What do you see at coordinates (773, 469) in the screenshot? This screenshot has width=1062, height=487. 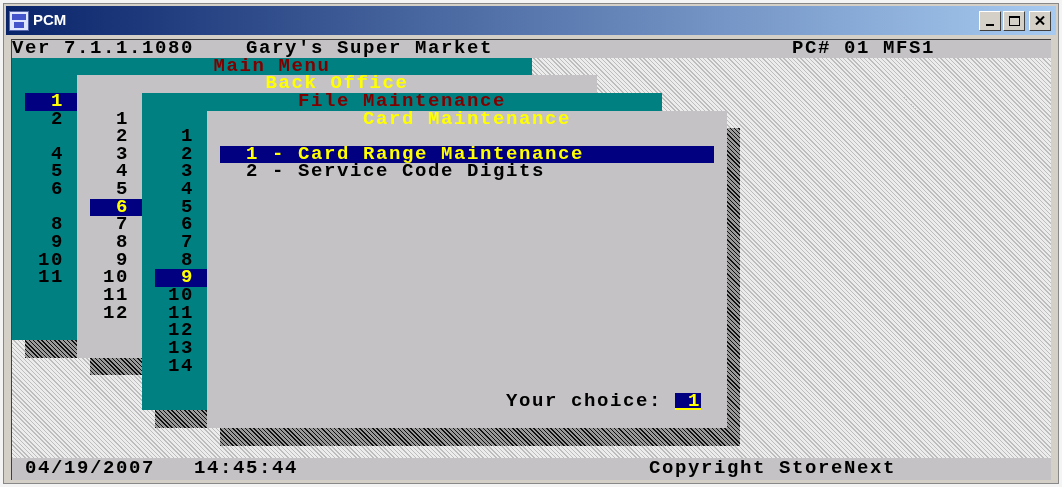 I see `copyright-text: Copyright StoreNext` at bounding box center [773, 469].